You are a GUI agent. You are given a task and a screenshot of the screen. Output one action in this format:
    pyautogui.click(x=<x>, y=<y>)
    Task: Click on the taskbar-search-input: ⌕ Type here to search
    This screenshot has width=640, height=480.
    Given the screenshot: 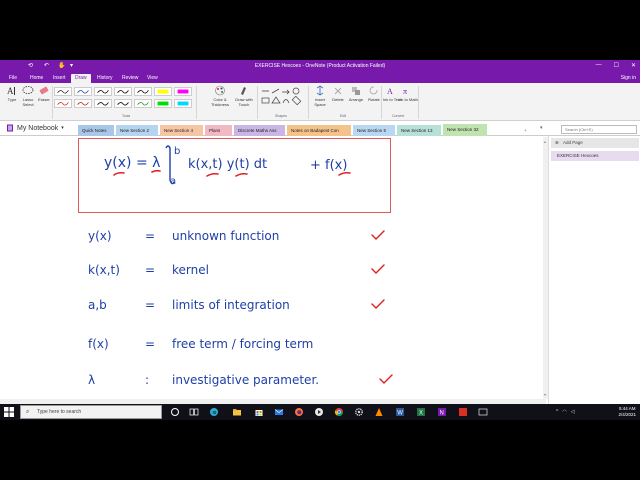 What is the action you would take?
    pyautogui.click(x=91, y=412)
    